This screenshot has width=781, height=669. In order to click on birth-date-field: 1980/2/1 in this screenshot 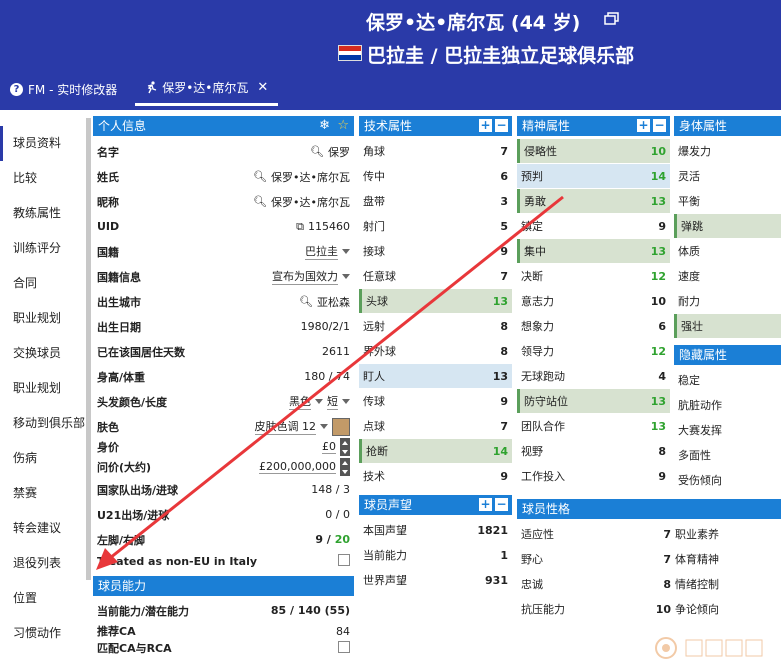, I will do `click(325, 326)`.